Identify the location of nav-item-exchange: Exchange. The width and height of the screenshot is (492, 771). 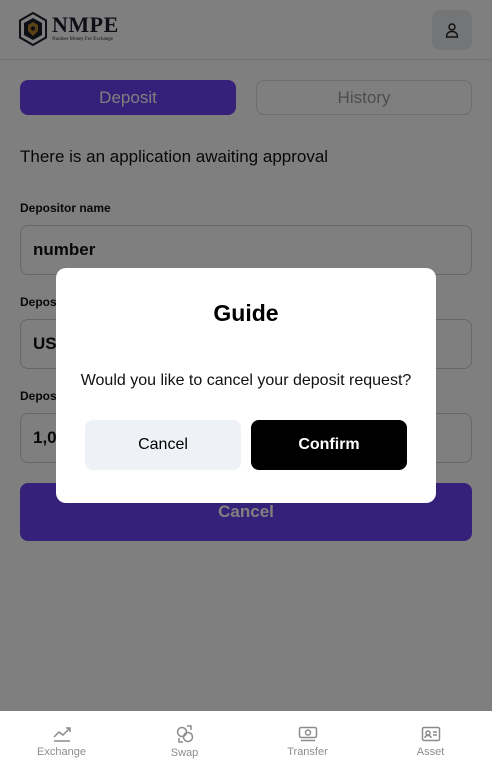
(61, 741).